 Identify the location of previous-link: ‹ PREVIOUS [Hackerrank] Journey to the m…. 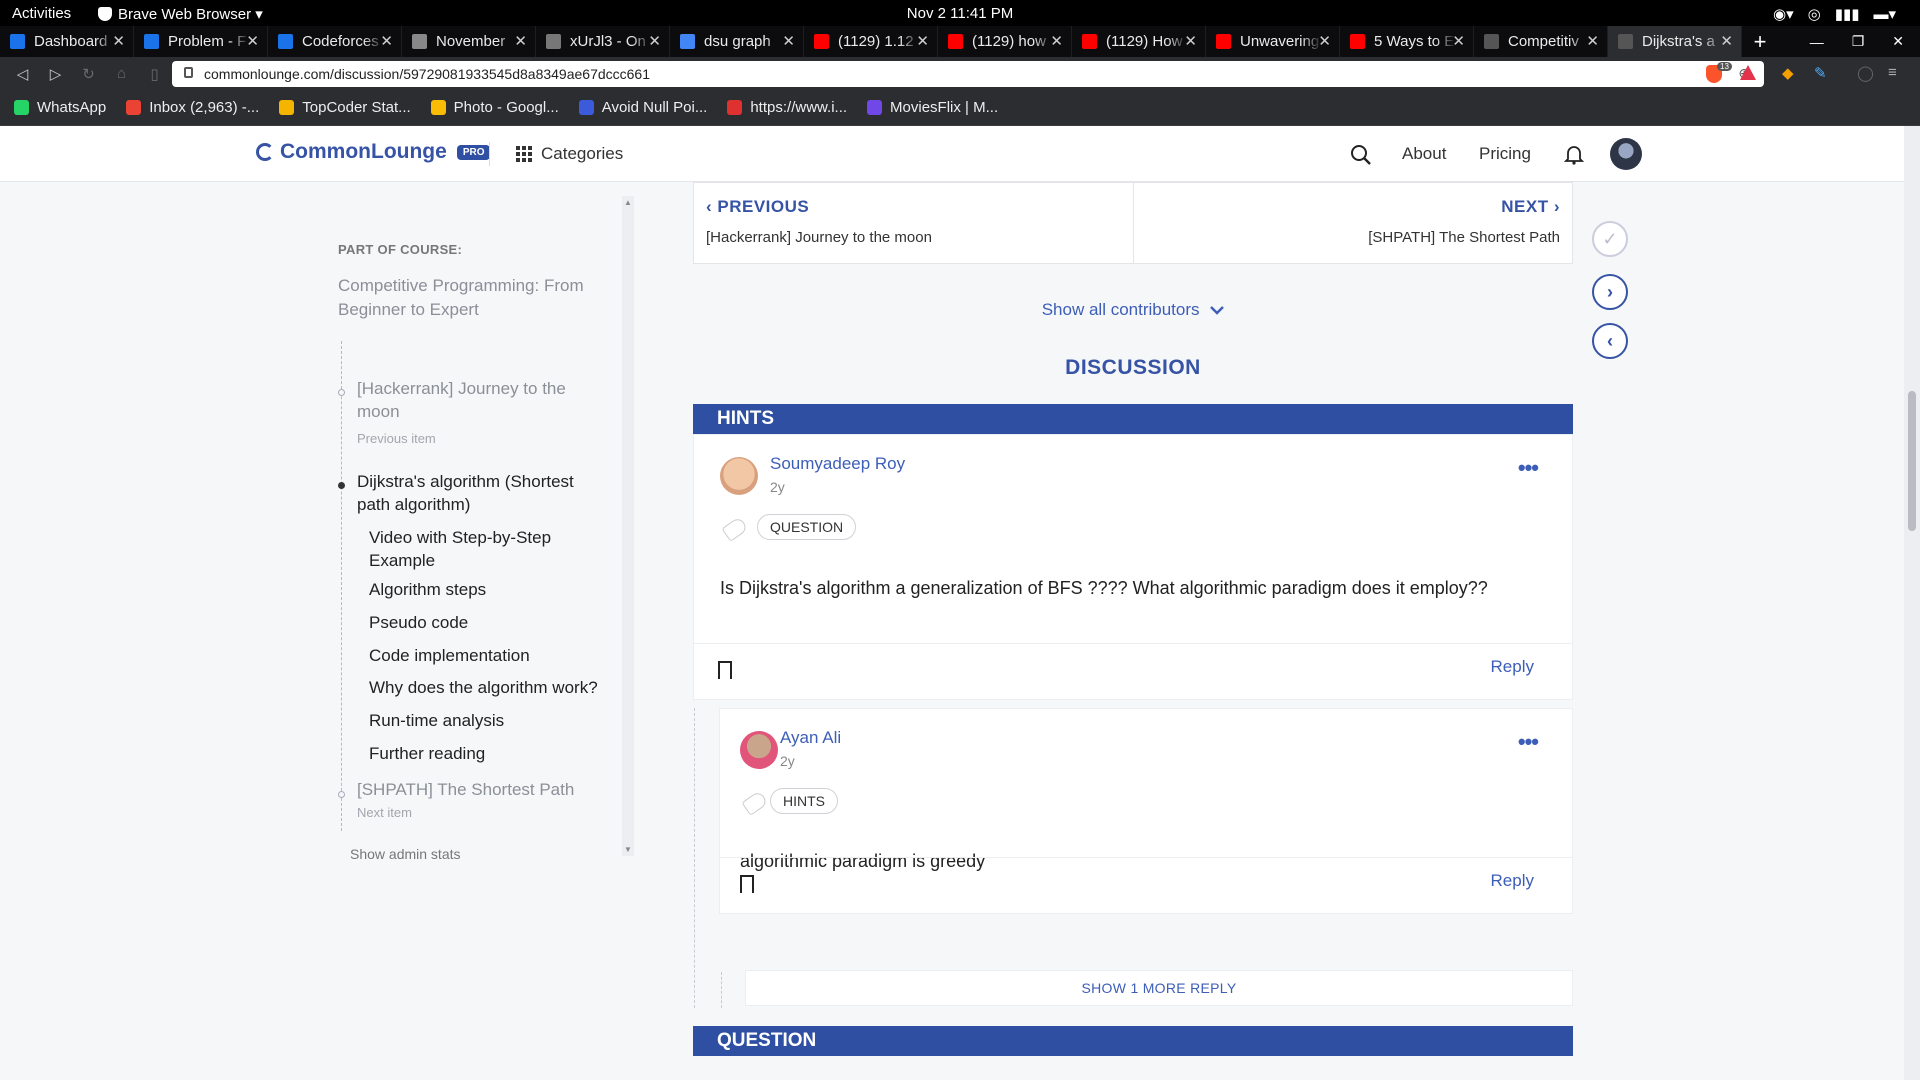
(913, 223).